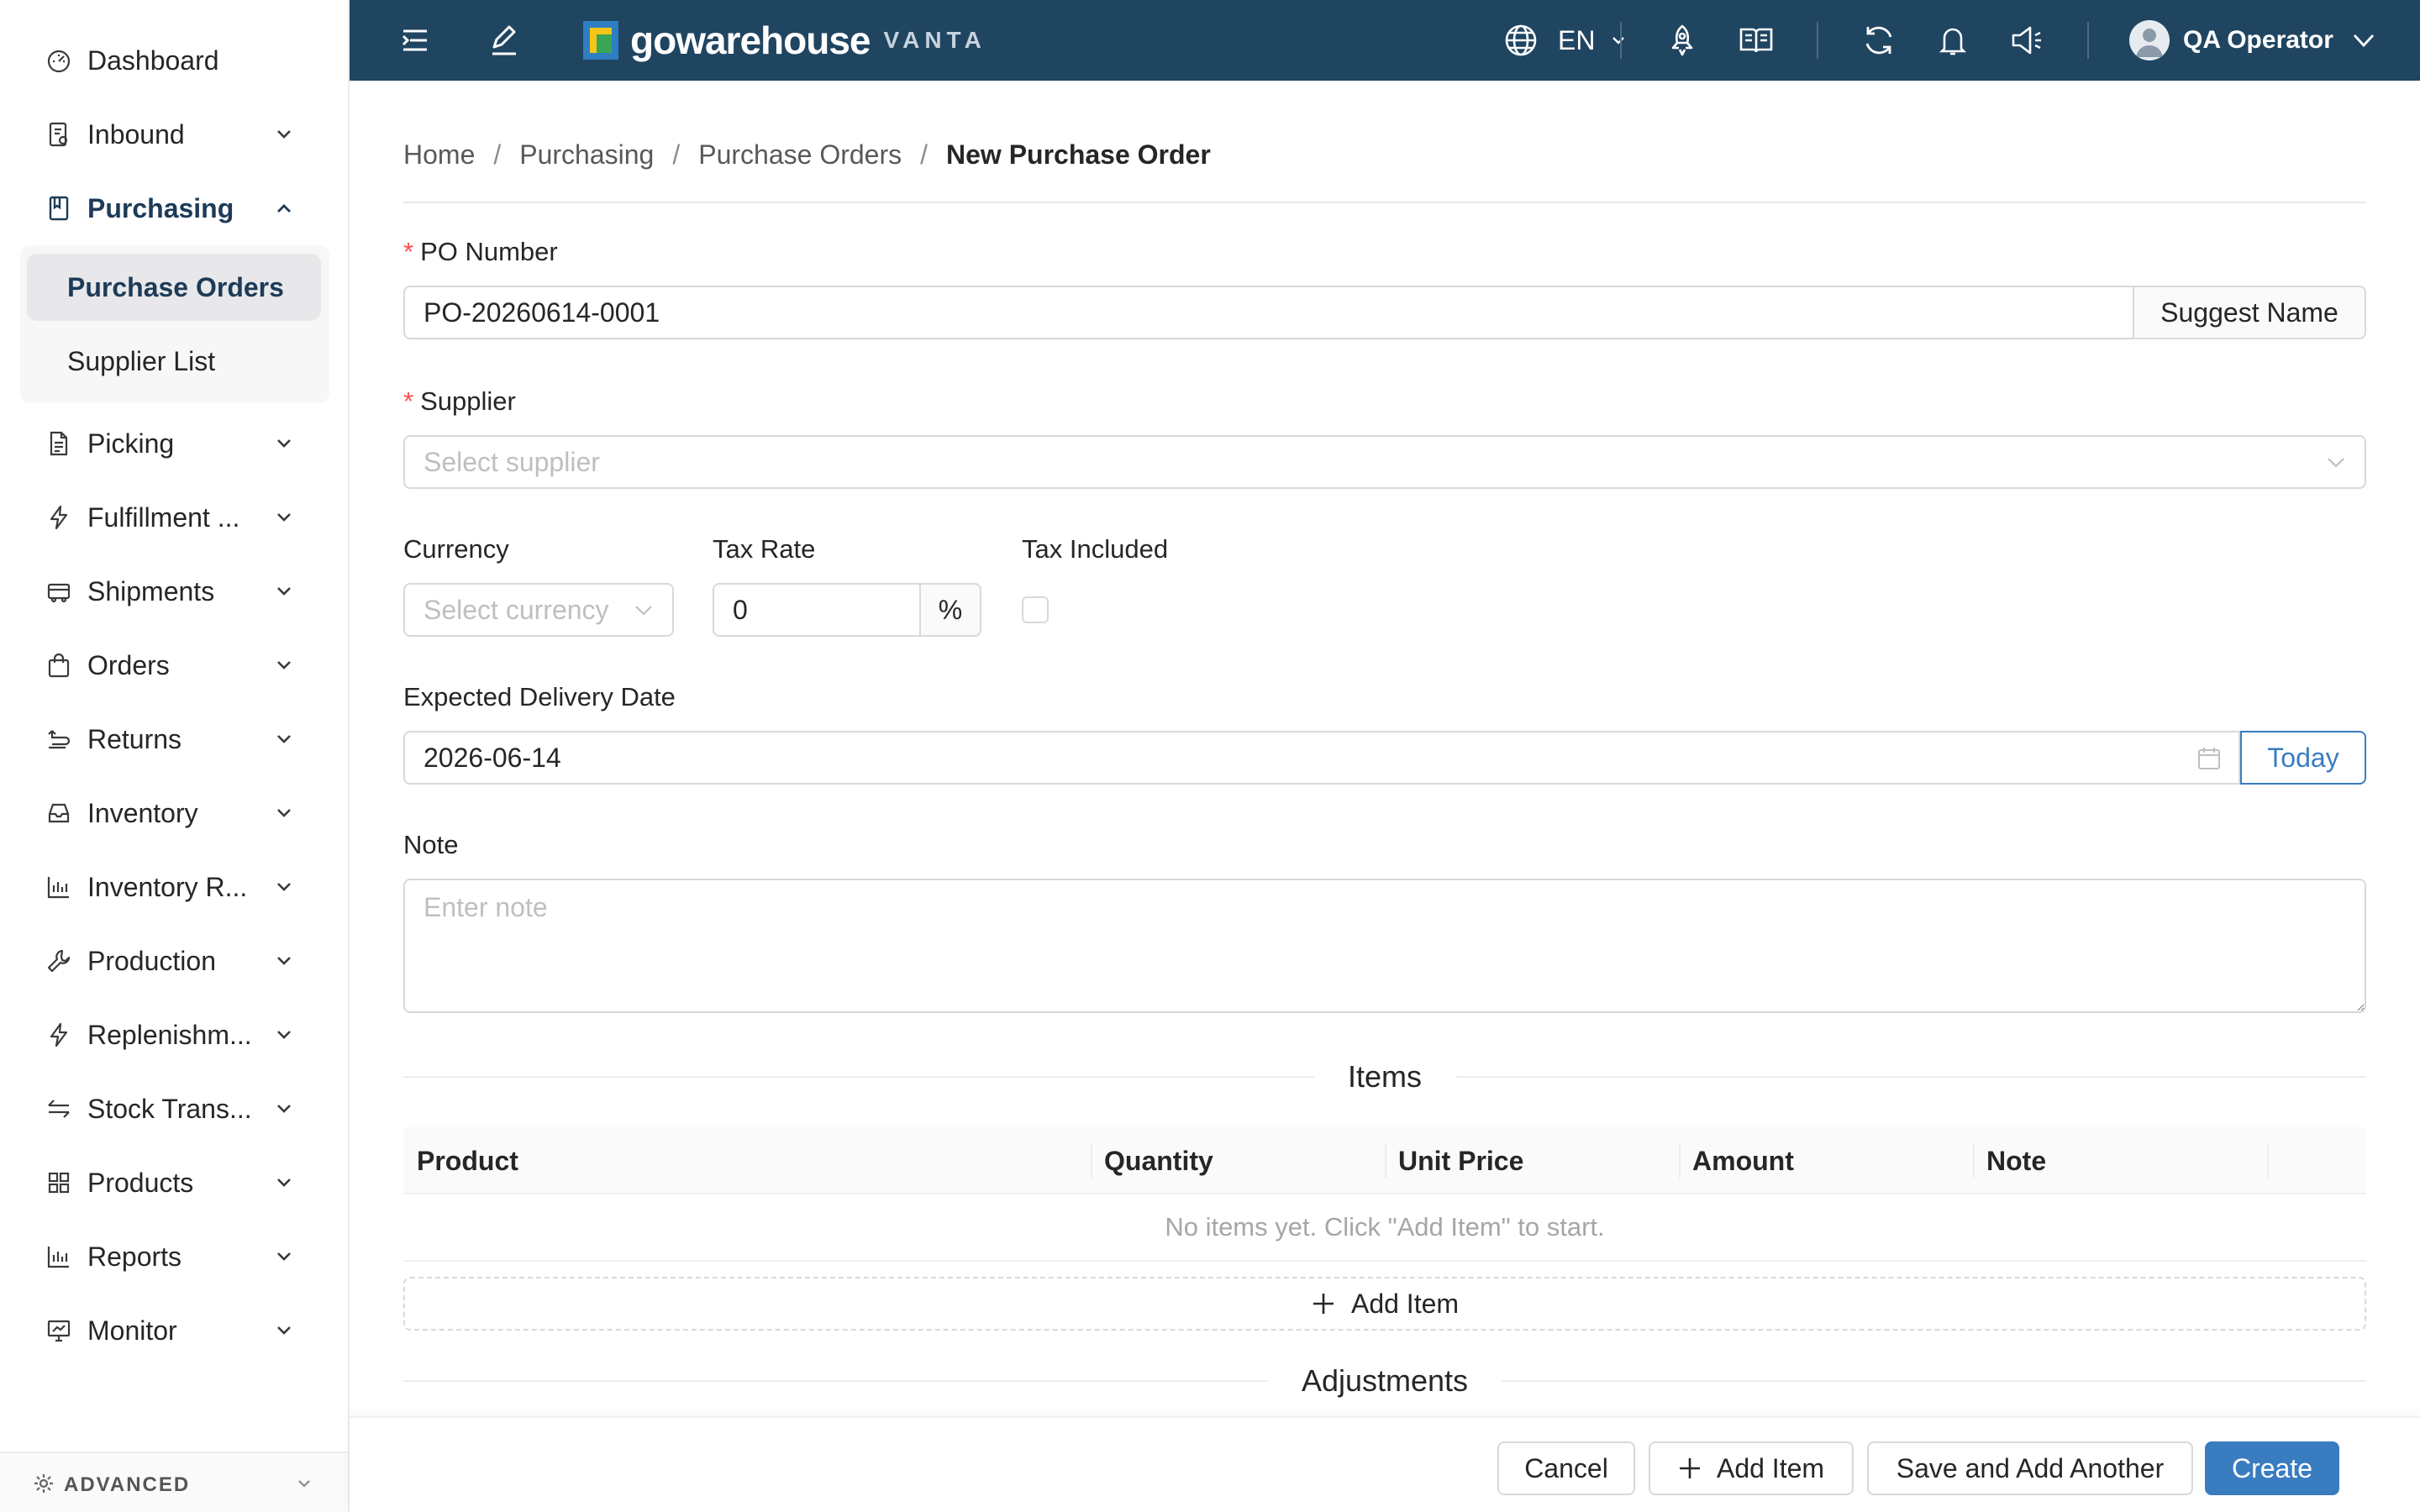 The width and height of the screenshot is (2420, 1512). What do you see at coordinates (600, 40) in the screenshot?
I see `logo-mark` at bounding box center [600, 40].